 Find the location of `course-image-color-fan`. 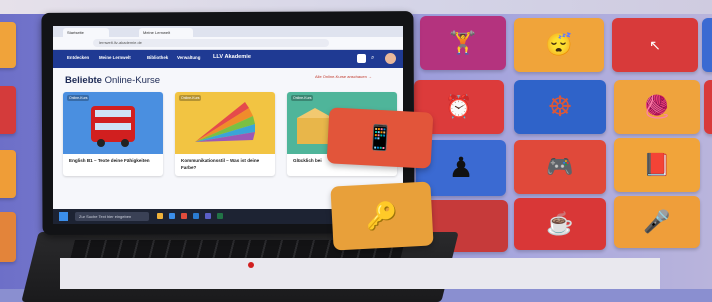

course-image-color-fan is located at coordinates (225, 123).